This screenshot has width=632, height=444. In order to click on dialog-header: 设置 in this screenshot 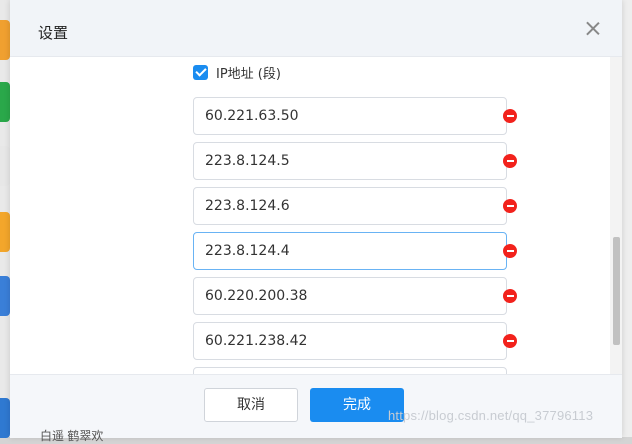, I will do `click(316, 28)`.